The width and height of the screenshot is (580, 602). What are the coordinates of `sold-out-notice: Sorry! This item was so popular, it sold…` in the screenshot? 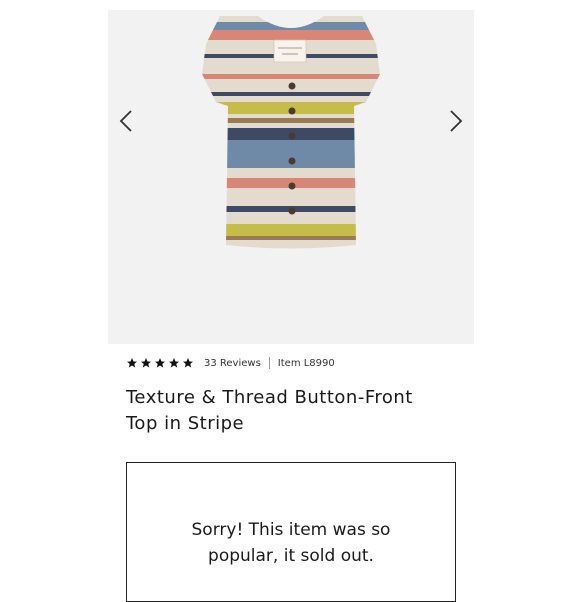 It's located at (291, 532).